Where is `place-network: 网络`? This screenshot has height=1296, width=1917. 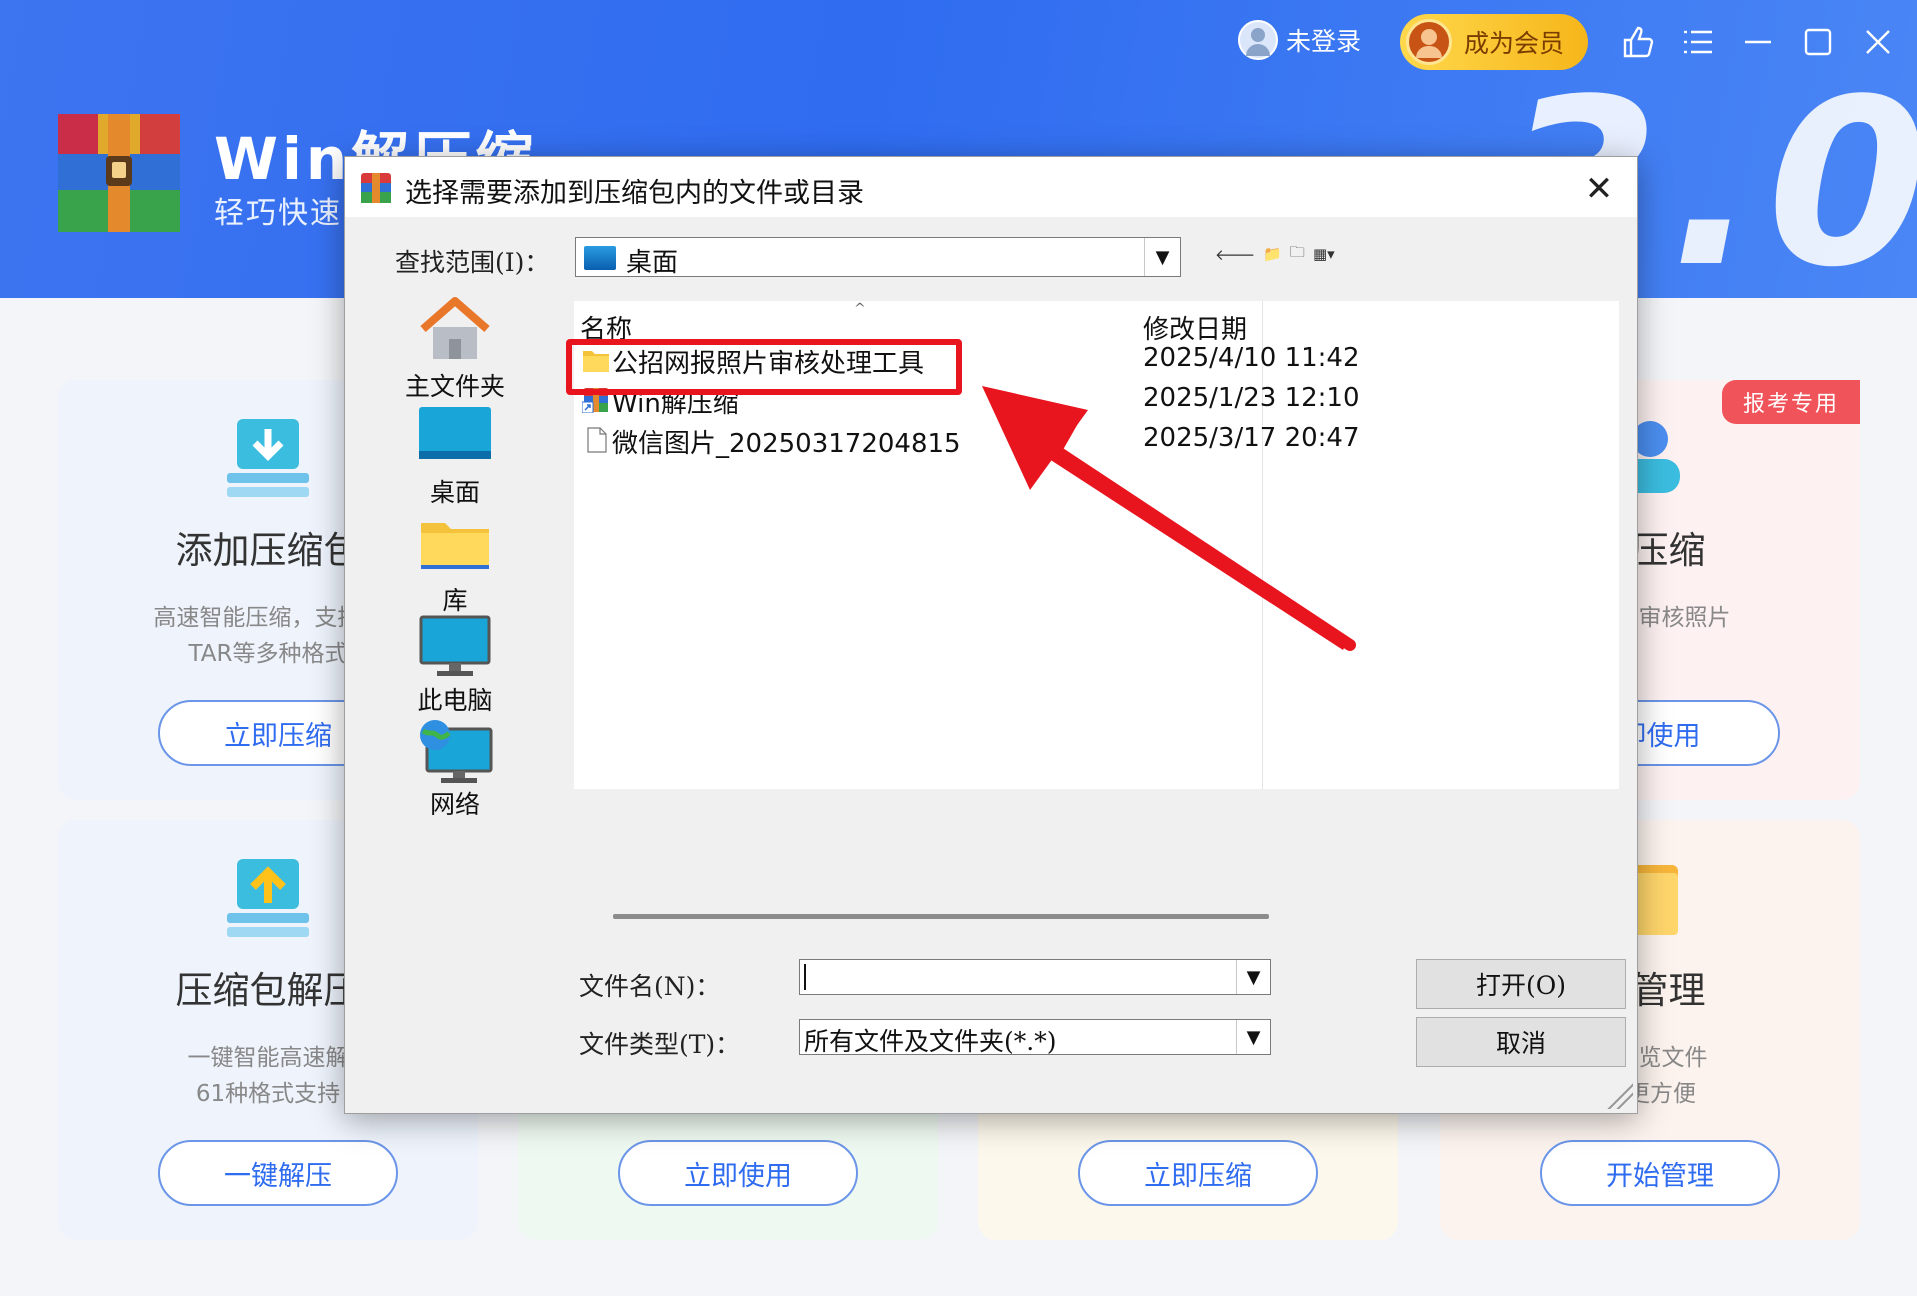
place-network: 网络 is located at coordinates (455, 769).